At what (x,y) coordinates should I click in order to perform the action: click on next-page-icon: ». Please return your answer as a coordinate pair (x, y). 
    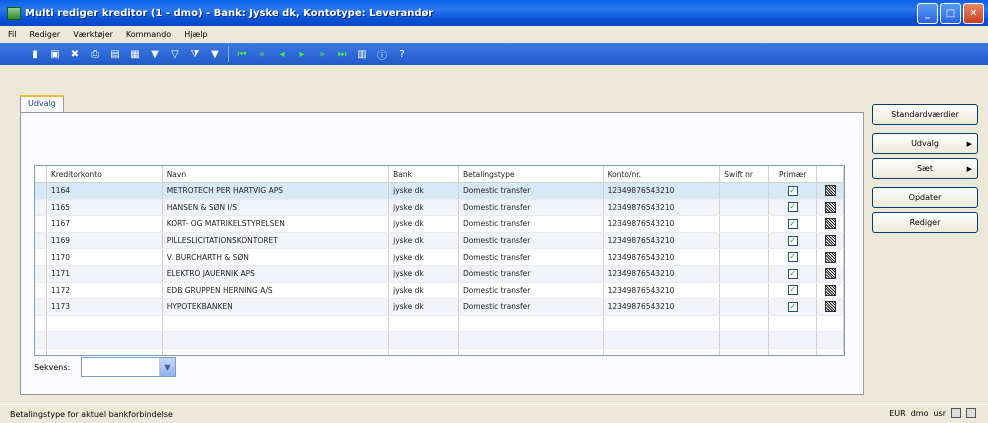
    Looking at the image, I should click on (322, 54).